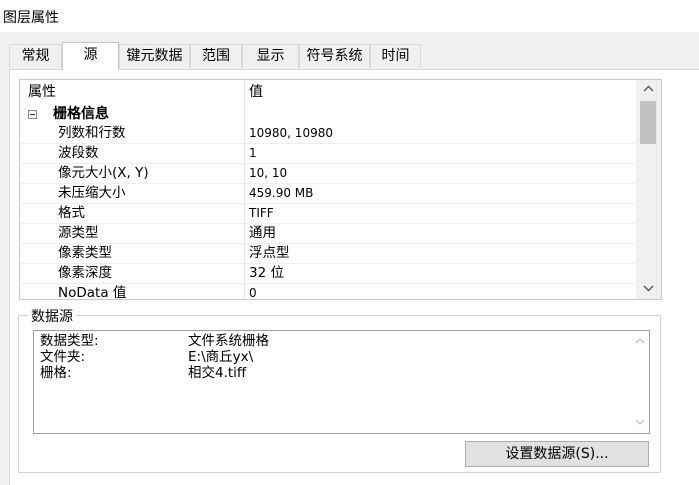  What do you see at coordinates (395, 56) in the screenshot?
I see `tab-time: 时间` at bounding box center [395, 56].